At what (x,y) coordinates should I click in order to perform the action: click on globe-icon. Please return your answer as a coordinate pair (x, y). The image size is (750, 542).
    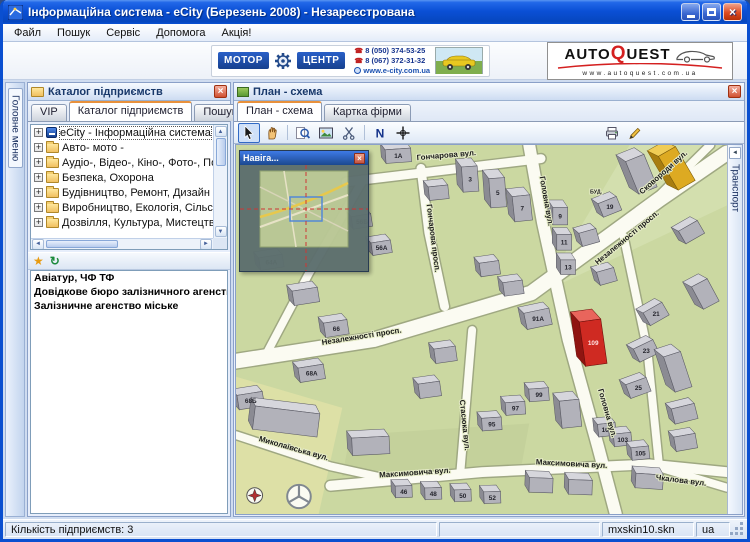
    Looking at the image, I should click on (358, 70).